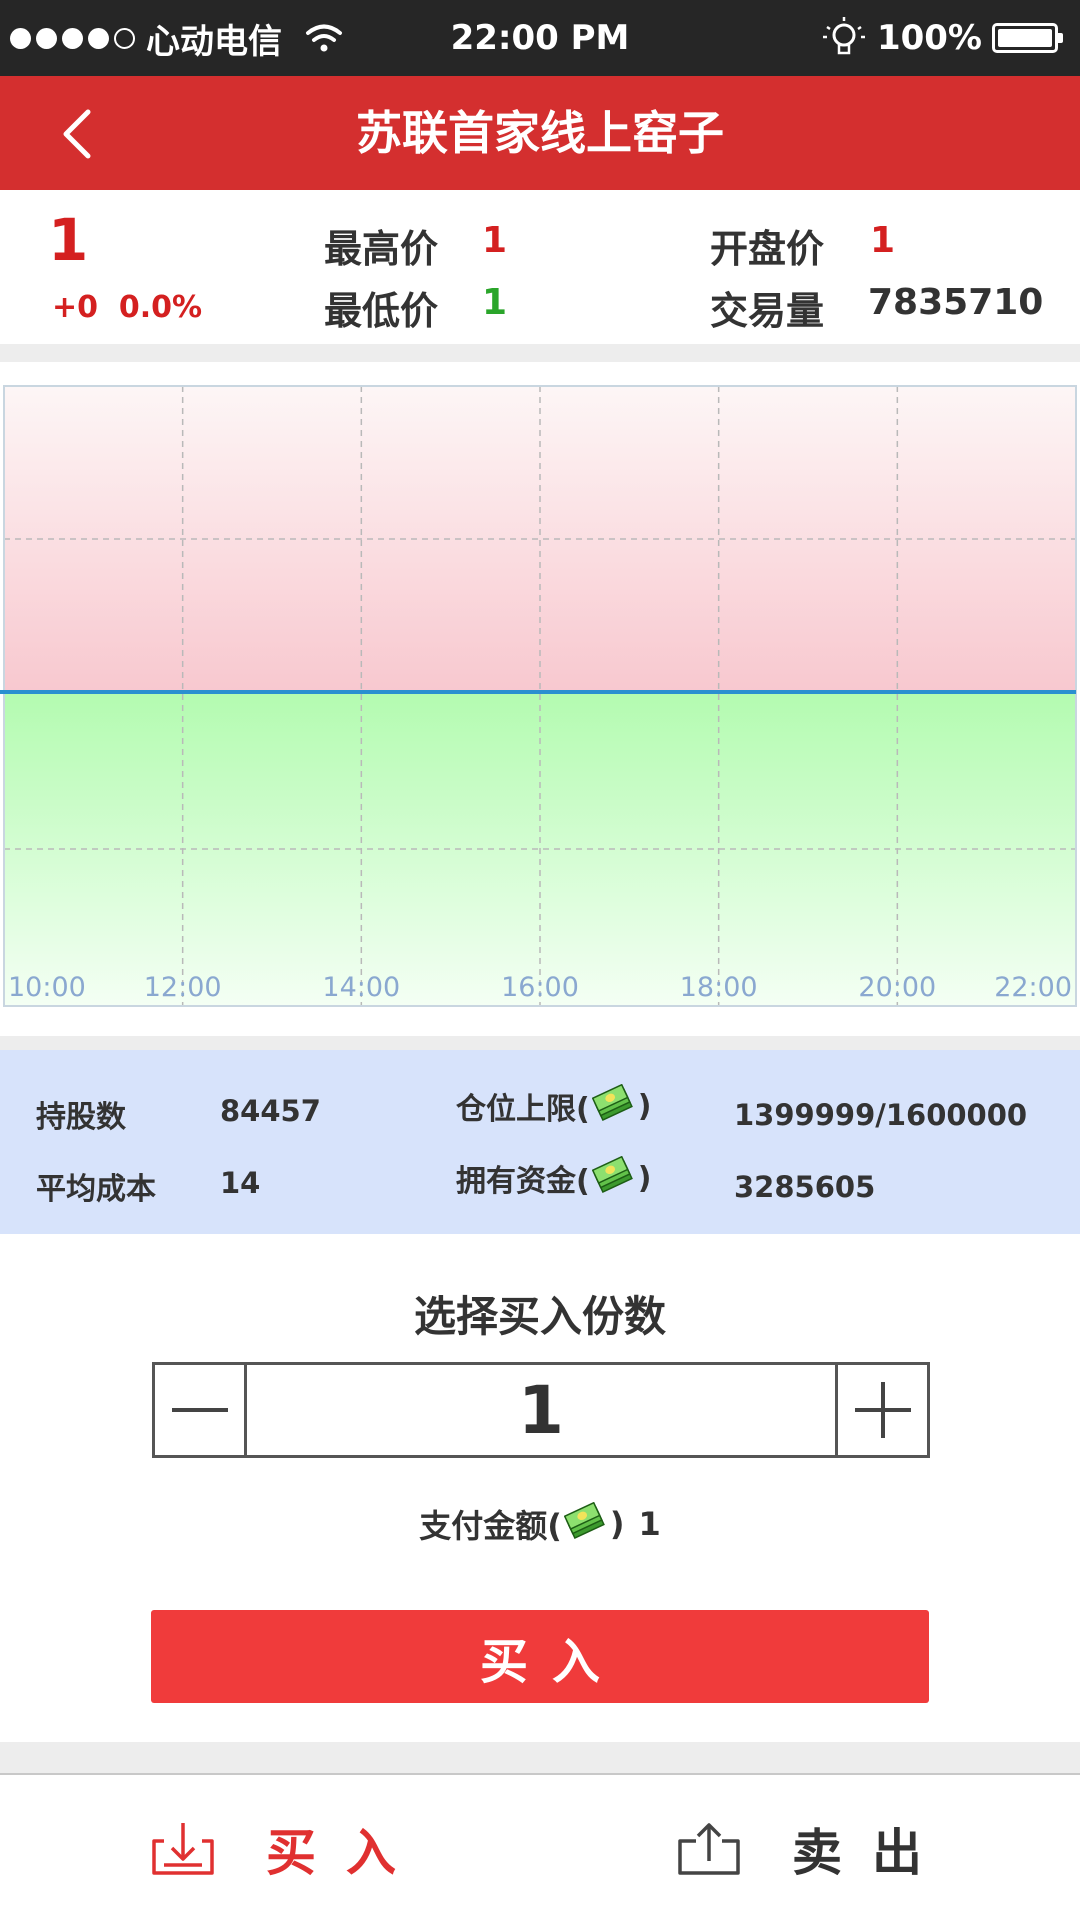 The image size is (1080, 1920). I want to click on lightbulb-icon, so click(843, 36).